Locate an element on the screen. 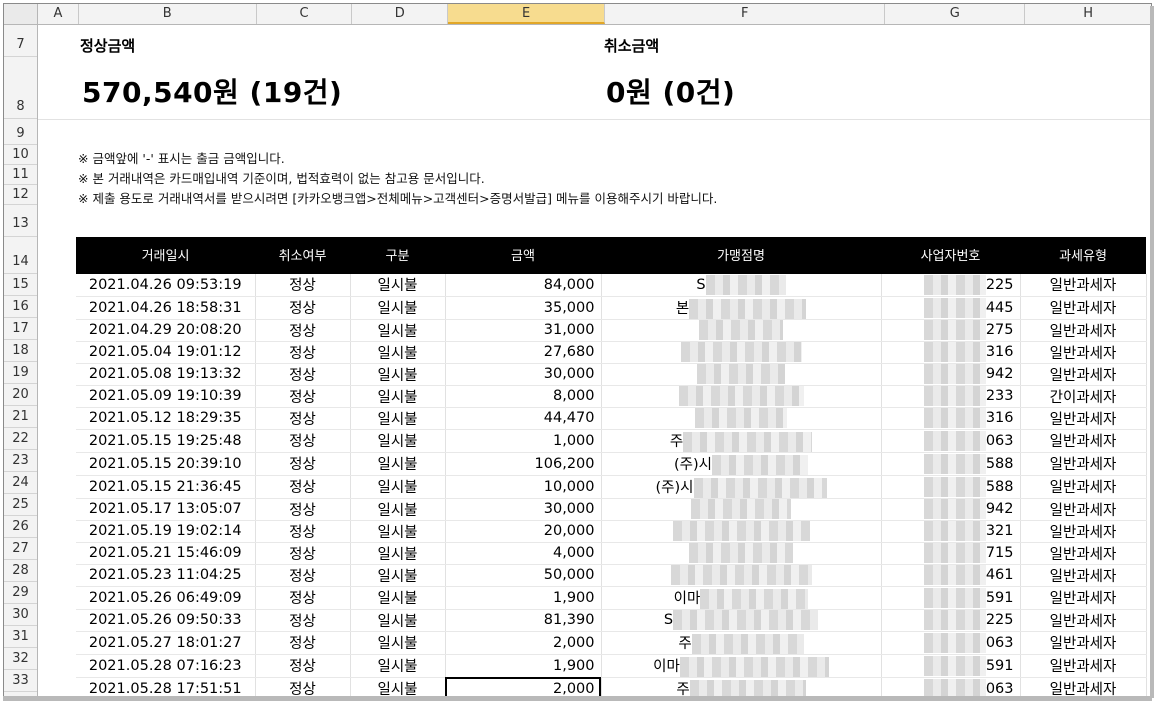 Image resolution: width=1157 pixels, height=703 pixels. row-header: 19 is located at coordinates (20, 373).